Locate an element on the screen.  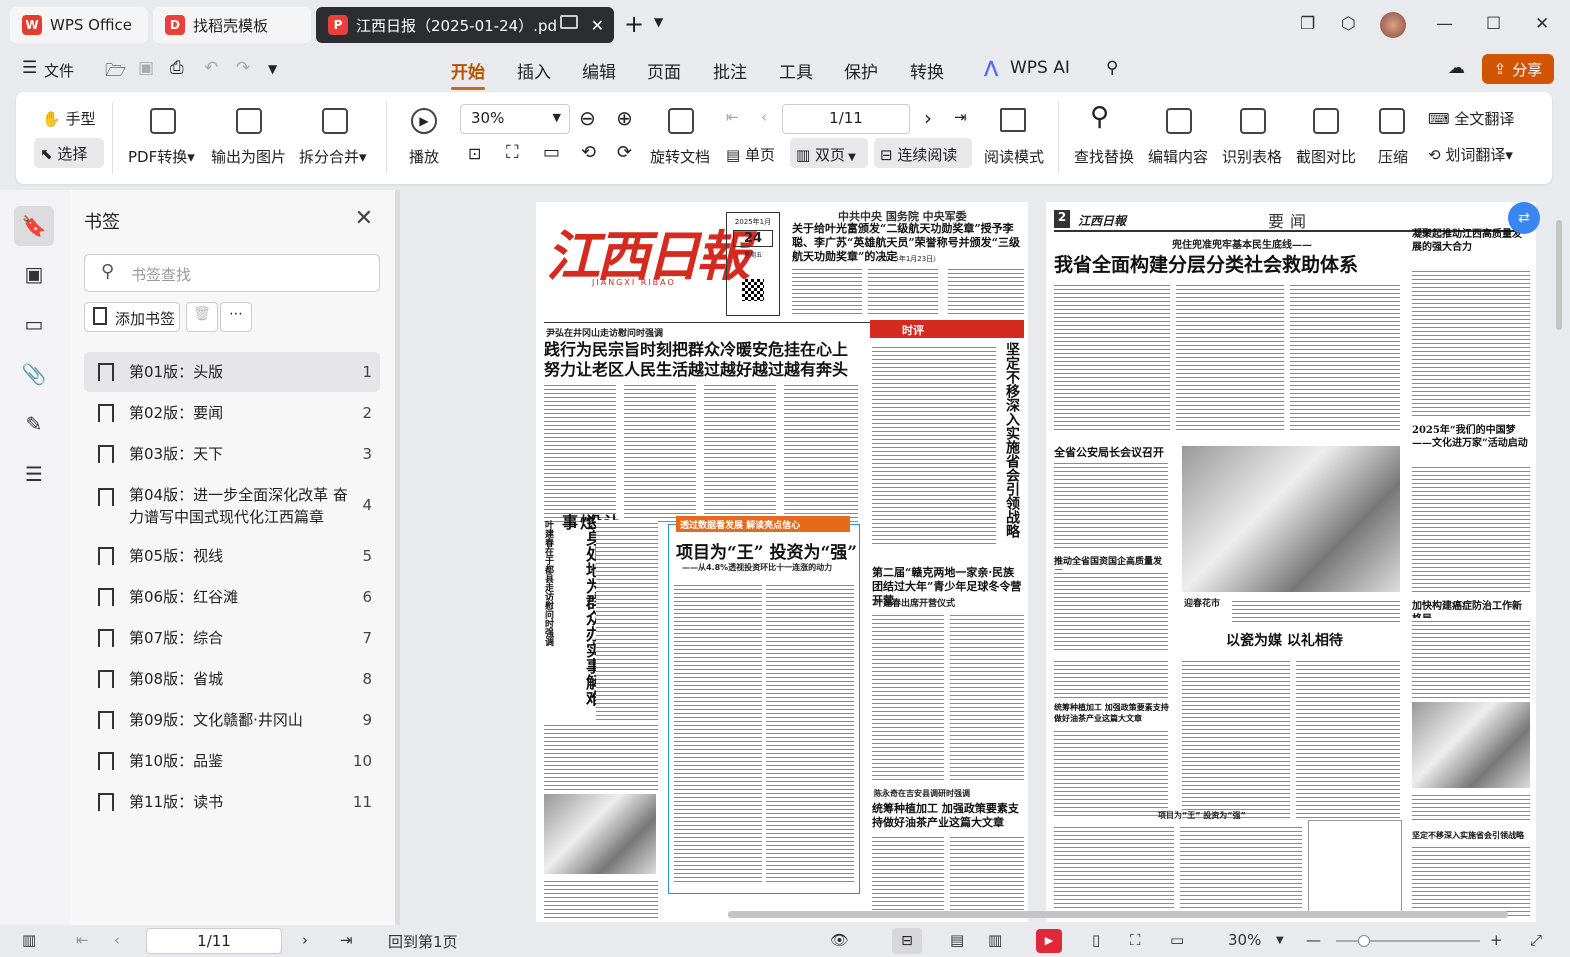
signature-icon: ✎ is located at coordinates (34, 424).